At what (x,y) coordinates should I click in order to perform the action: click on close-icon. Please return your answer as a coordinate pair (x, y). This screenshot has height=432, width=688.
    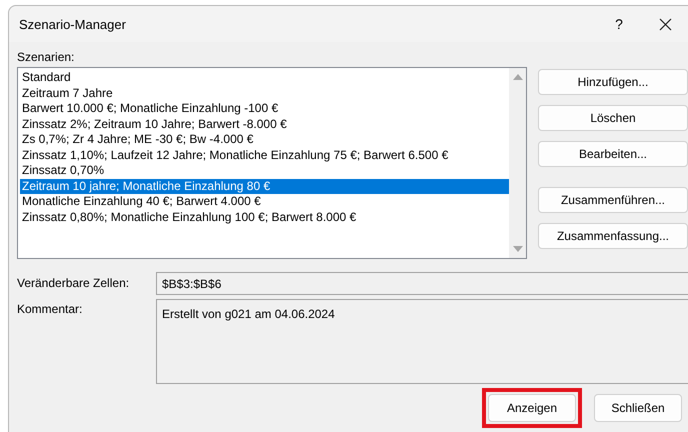
    Looking at the image, I should click on (665, 24).